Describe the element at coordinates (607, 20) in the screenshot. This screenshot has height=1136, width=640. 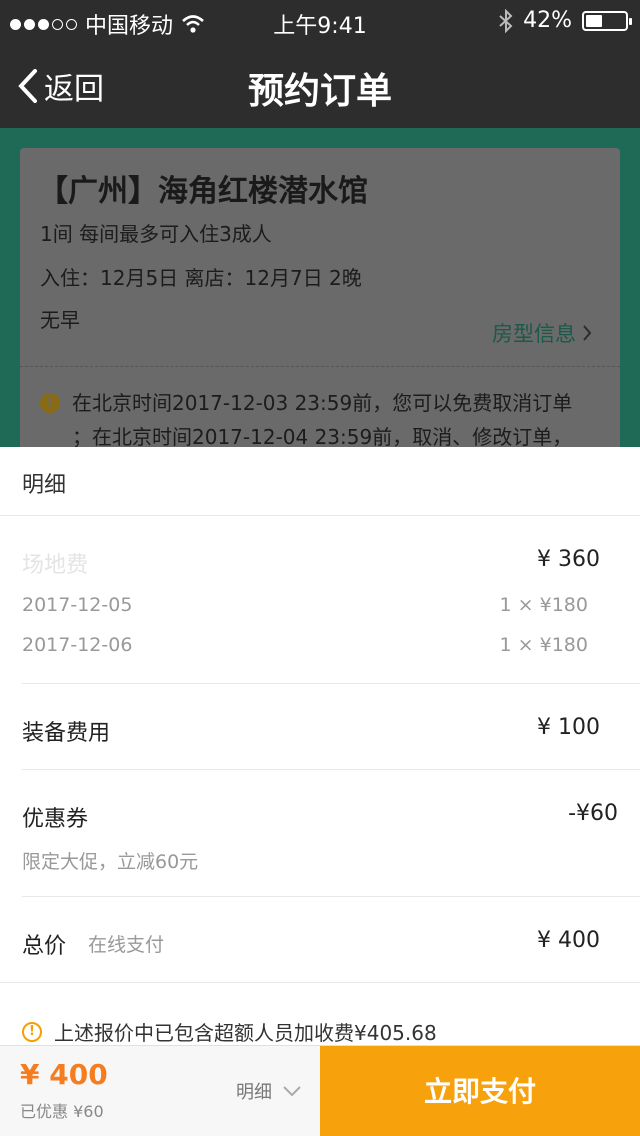
I see `battery-icon` at that location.